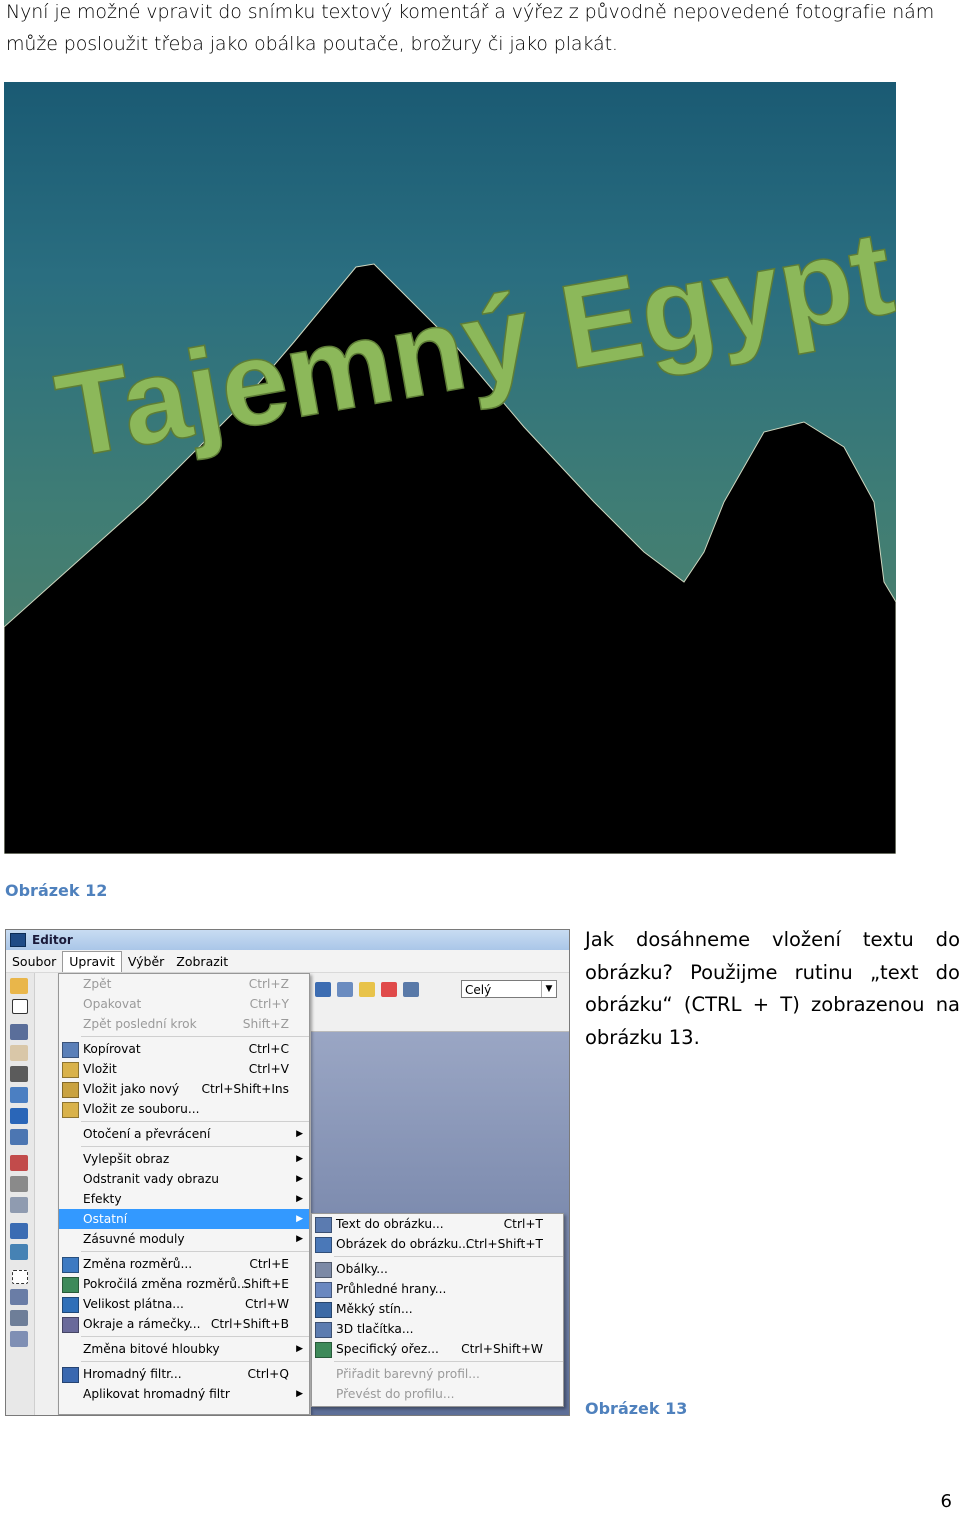 The image size is (960, 1514). I want to click on menu-item-shortcut: Ctrl+Q, so click(268, 1374).